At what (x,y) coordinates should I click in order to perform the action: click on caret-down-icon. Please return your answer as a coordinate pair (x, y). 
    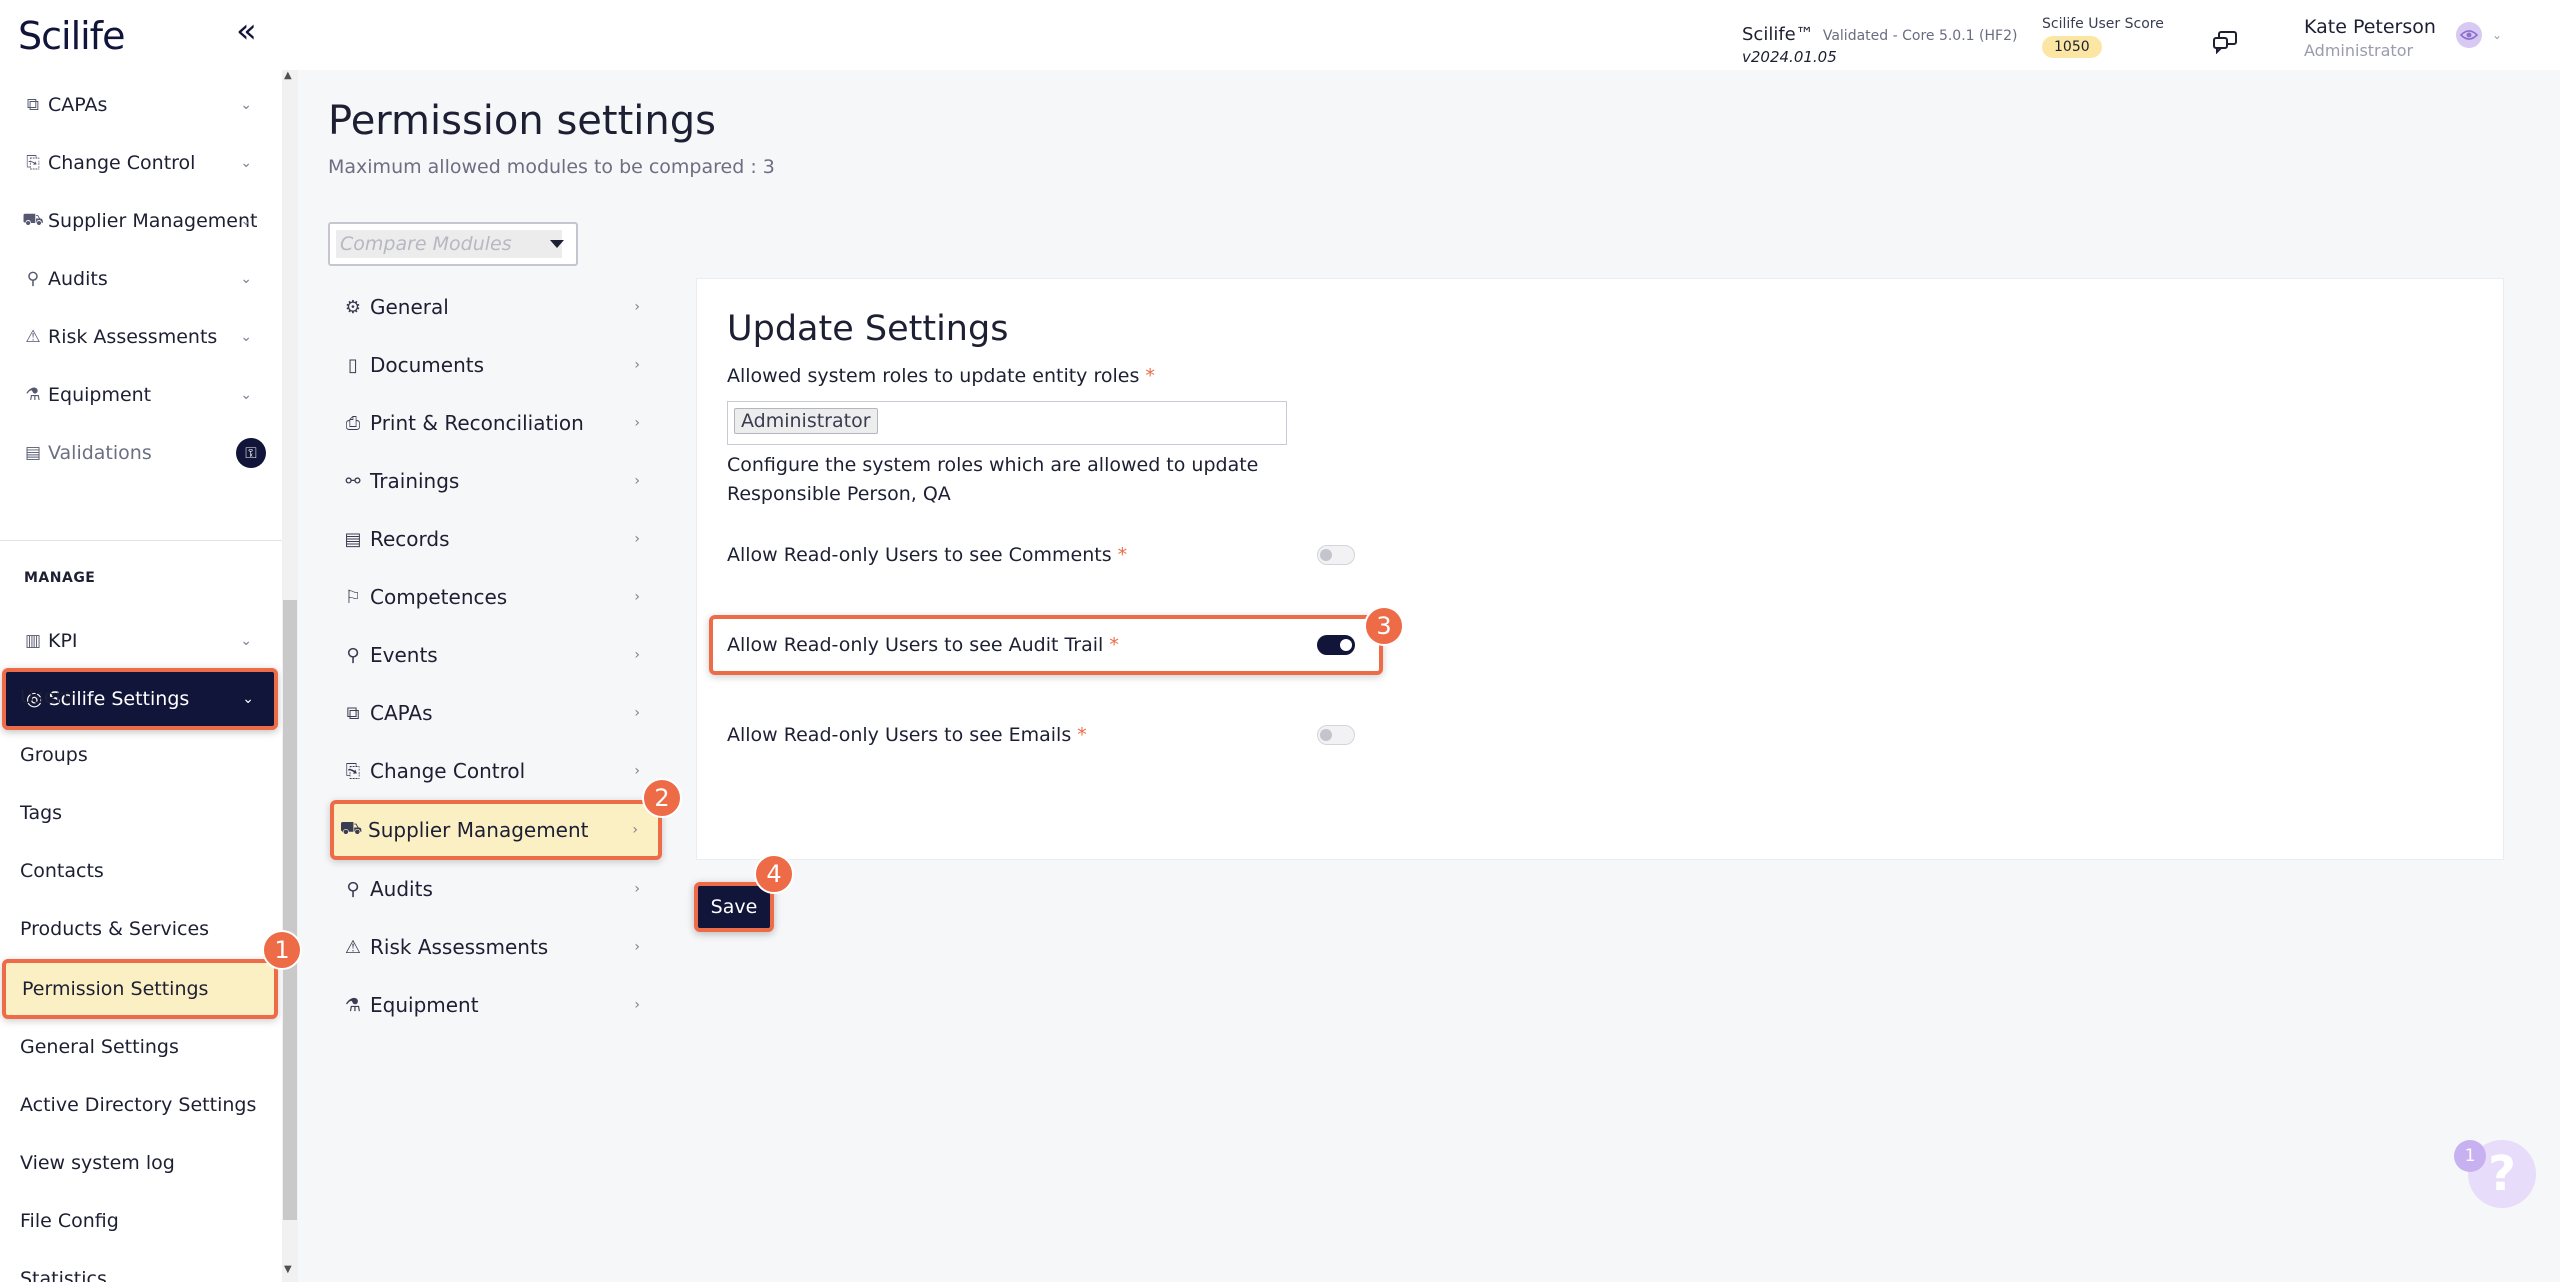
    Looking at the image, I should click on (557, 244).